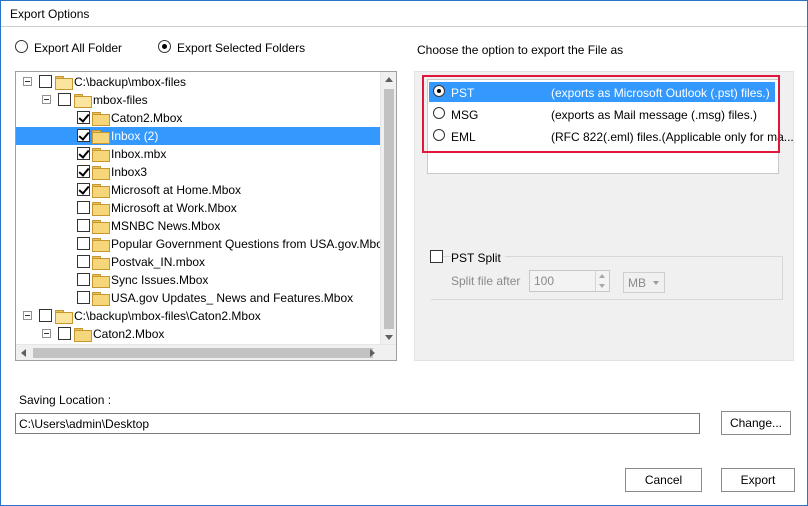 The image size is (808, 506). I want to click on tree-row-label: C:\backup\mbox-files\Caton2.Mbox, so click(167, 316).